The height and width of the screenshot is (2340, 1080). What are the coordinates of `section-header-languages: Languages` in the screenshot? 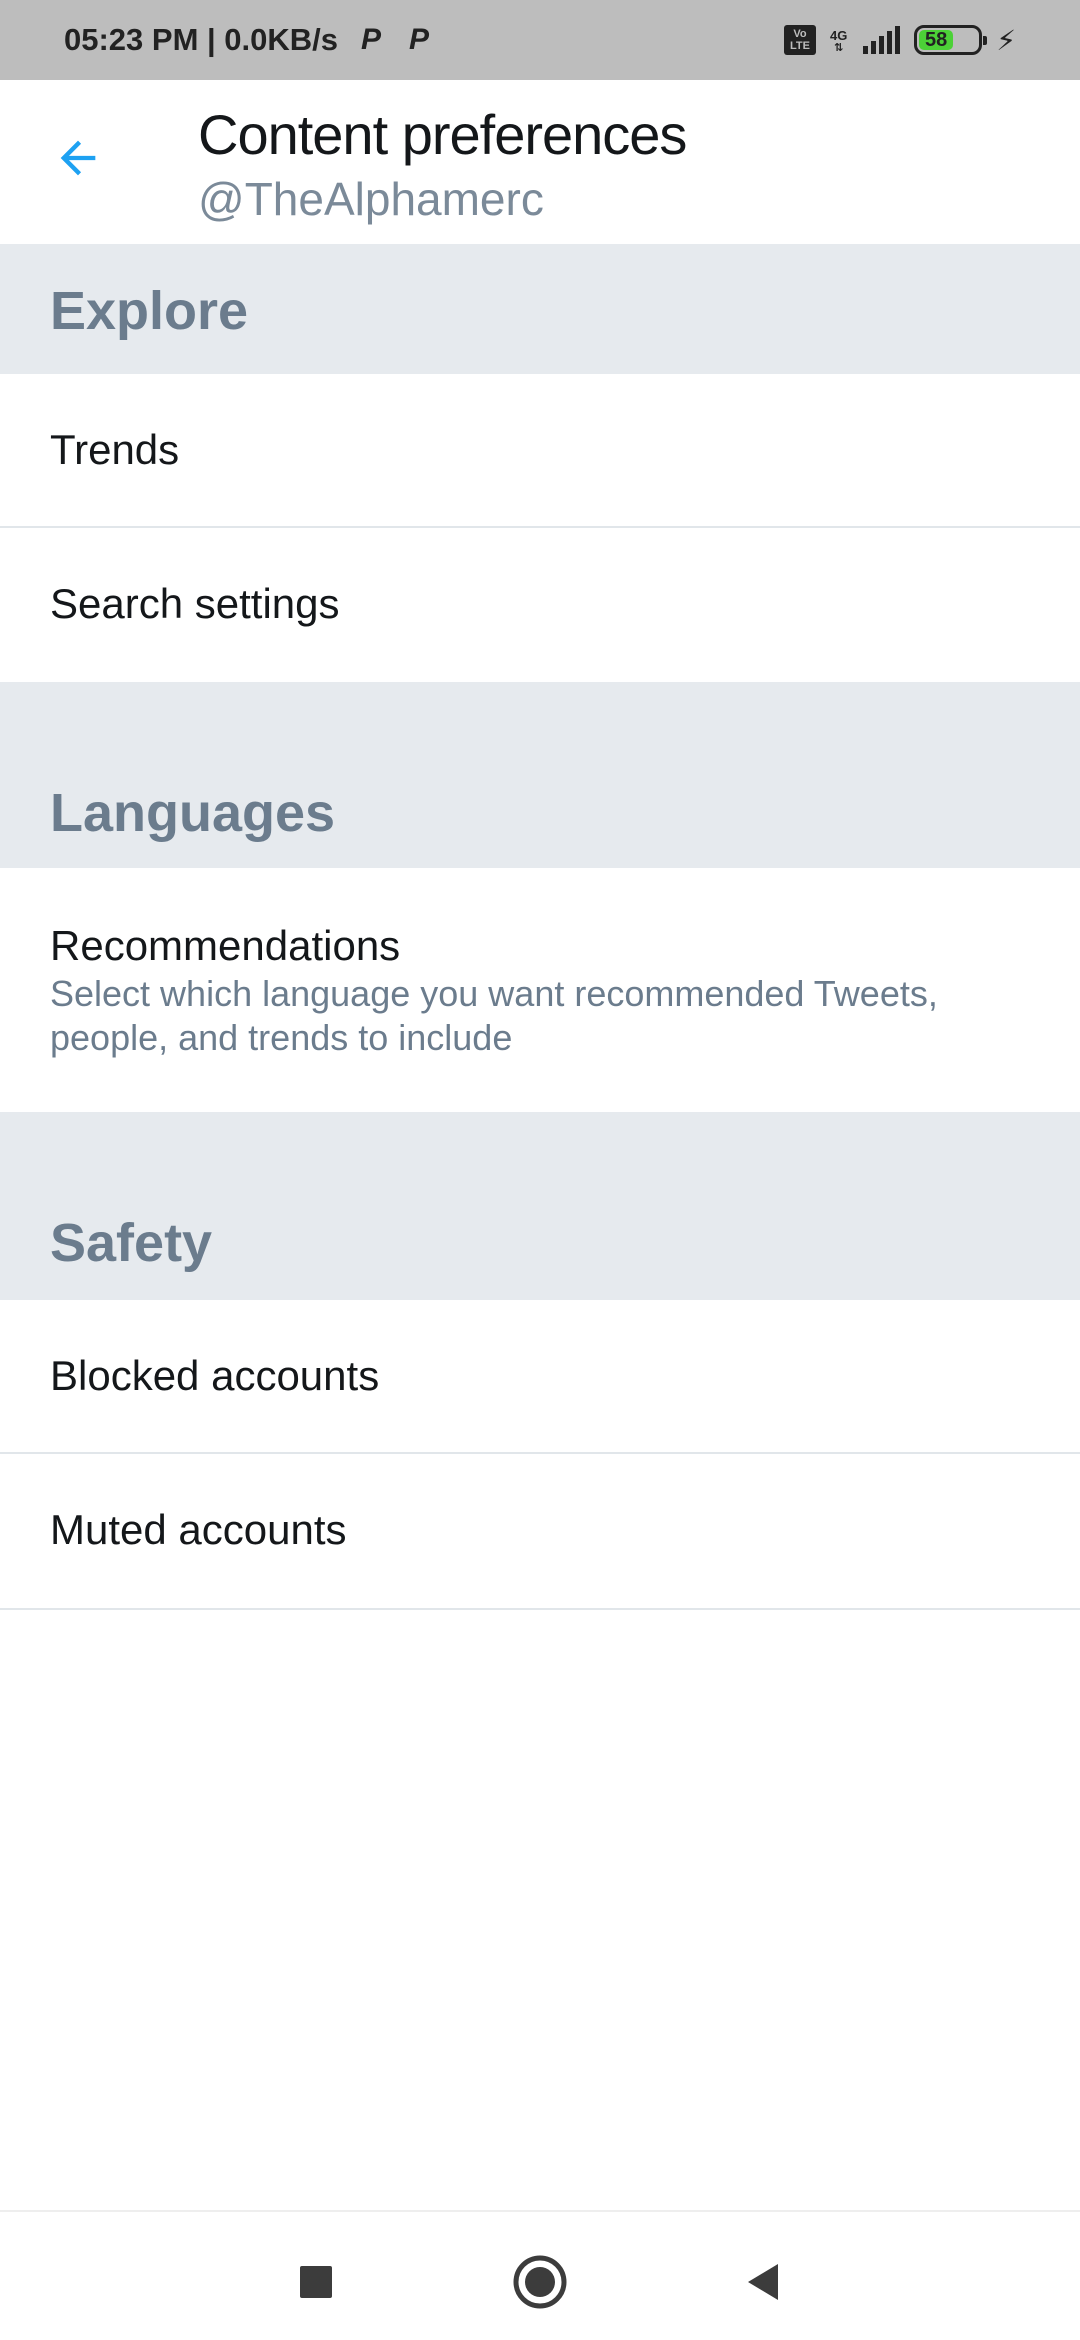 It's located at (540, 775).